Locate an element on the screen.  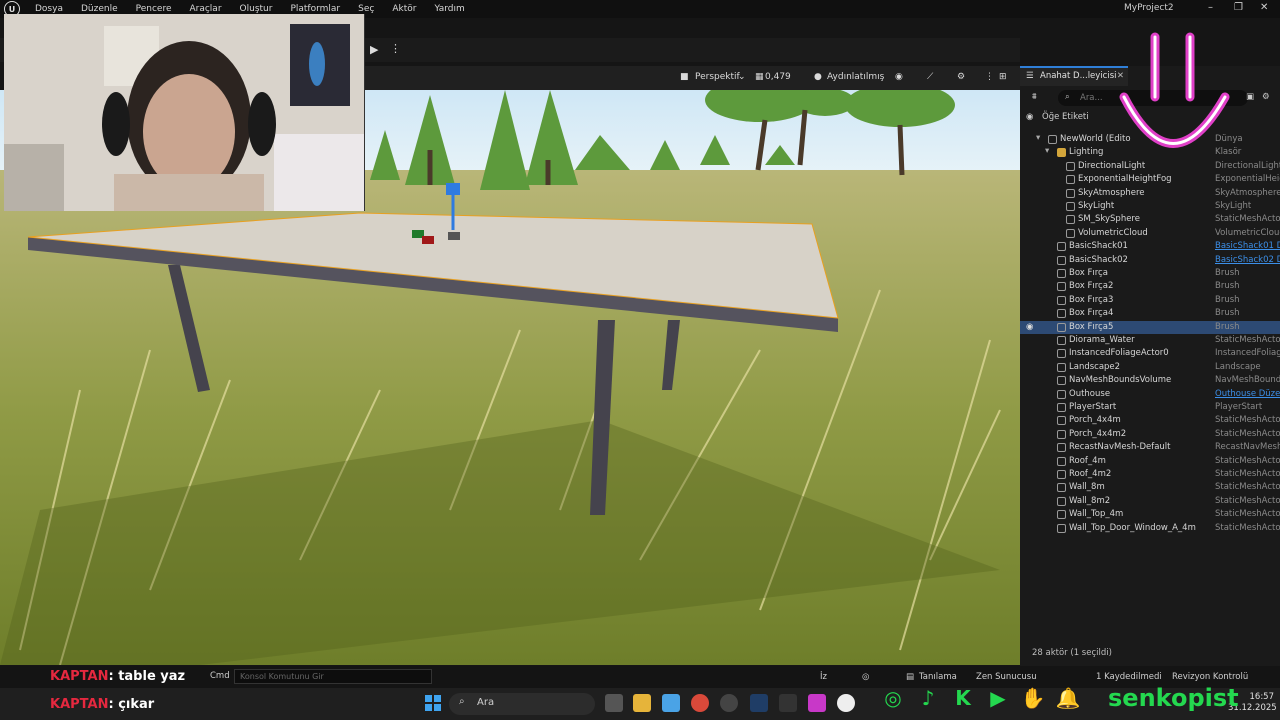
outliner-row: Roof_4m2 StaticMeshActor is located at coordinates (1150, 474).